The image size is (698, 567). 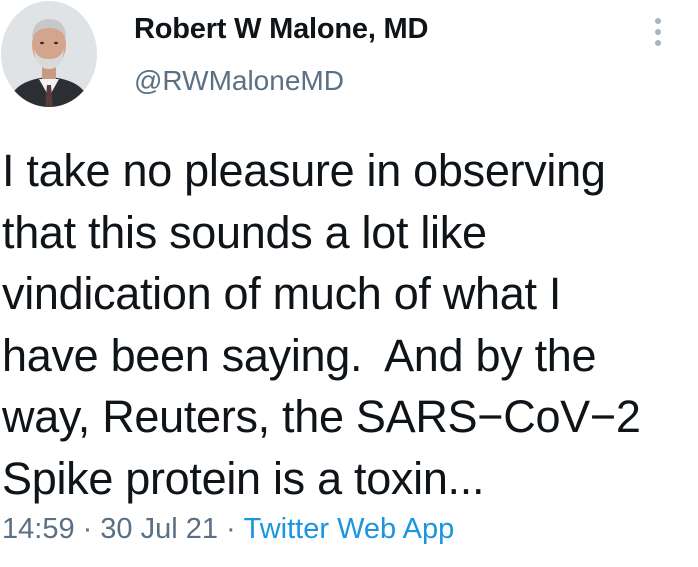 I want to click on avatar, so click(x=49, y=54).